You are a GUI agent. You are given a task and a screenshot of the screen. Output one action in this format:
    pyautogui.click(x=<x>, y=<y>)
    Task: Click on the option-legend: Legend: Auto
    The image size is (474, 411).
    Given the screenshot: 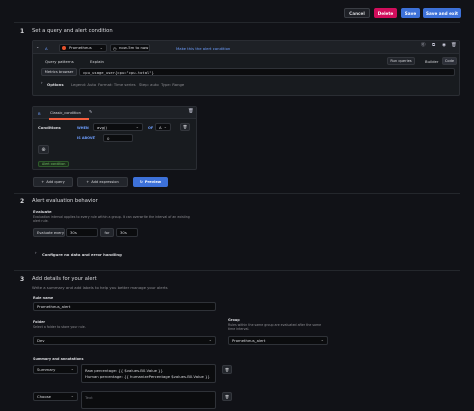 What is the action you would take?
    pyautogui.click(x=84, y=84)
    